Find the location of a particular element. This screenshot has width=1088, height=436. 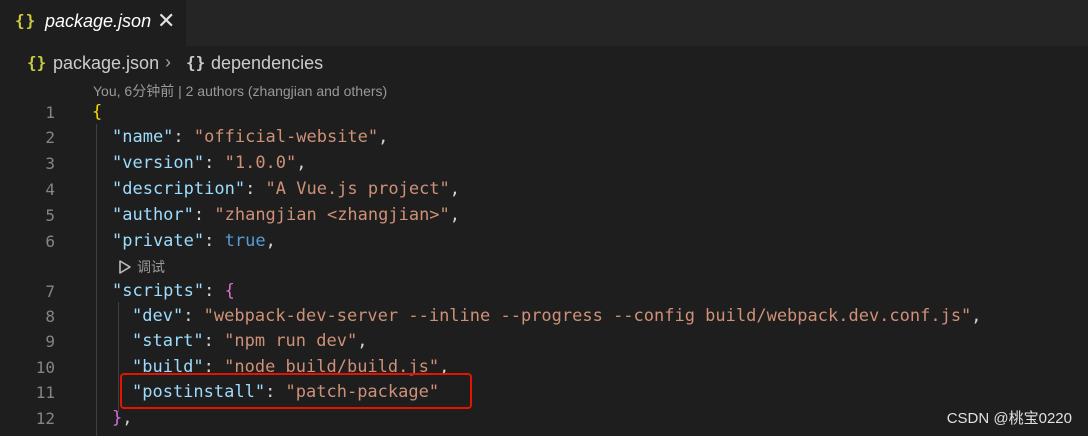

tab-bar: {} package.json ✕ is located at coordinates (544, 23).